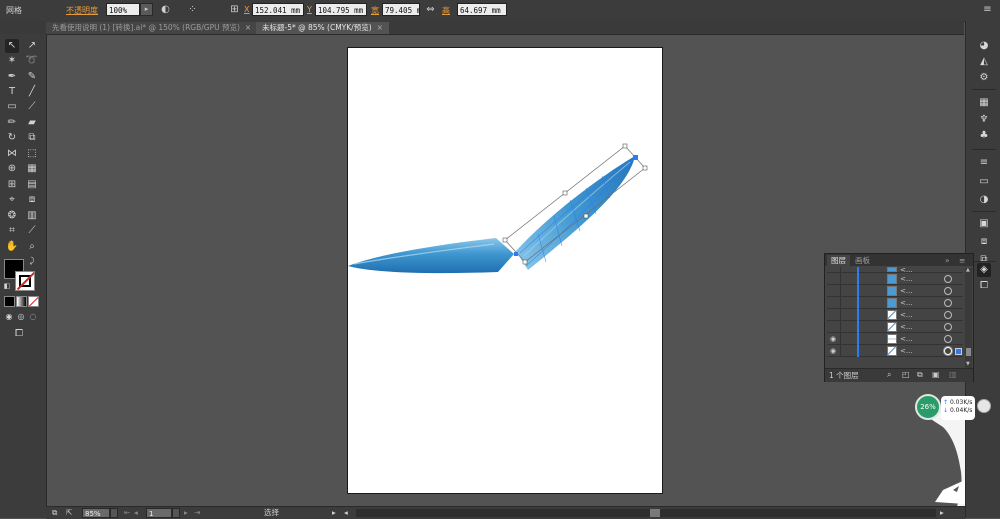  I want to click on locate-object-icon: ⌕, so click(889, 375).